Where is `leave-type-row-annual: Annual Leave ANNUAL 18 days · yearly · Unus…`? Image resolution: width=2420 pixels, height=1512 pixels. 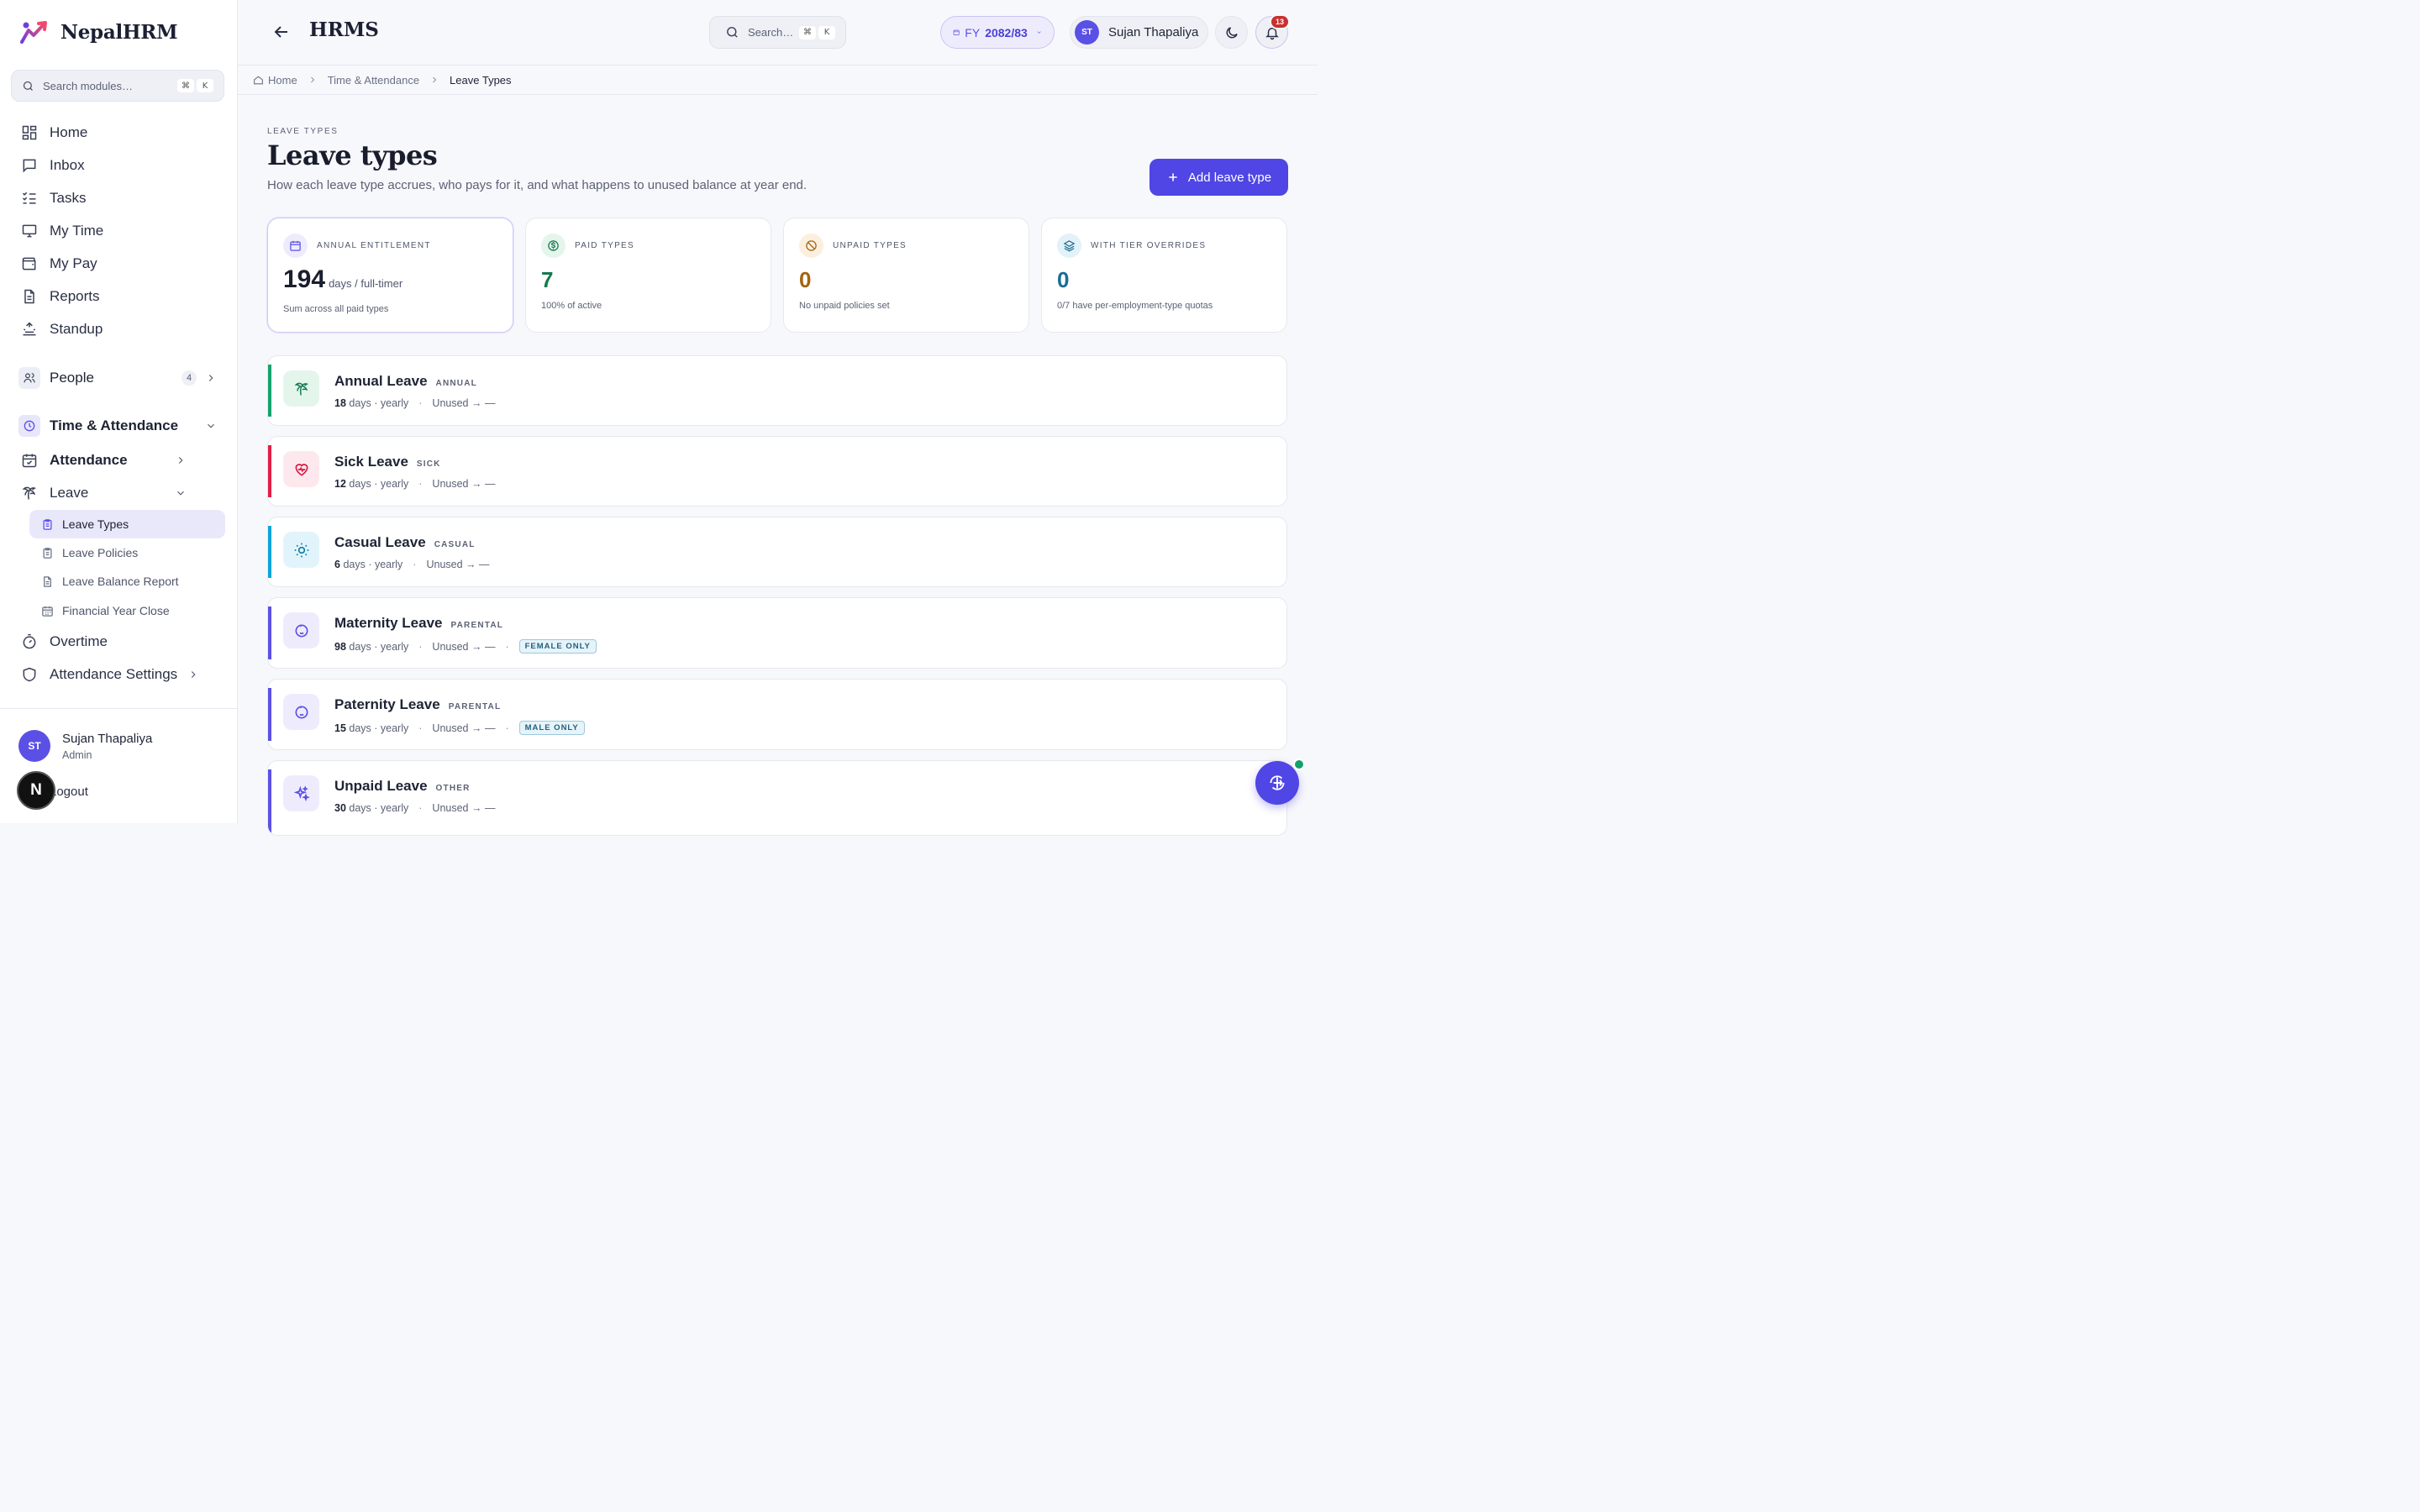 leave-type-row-annual: Annual Leave ANNUAL 18 days · yearly · Unus… is located at coordinates (777, 390).